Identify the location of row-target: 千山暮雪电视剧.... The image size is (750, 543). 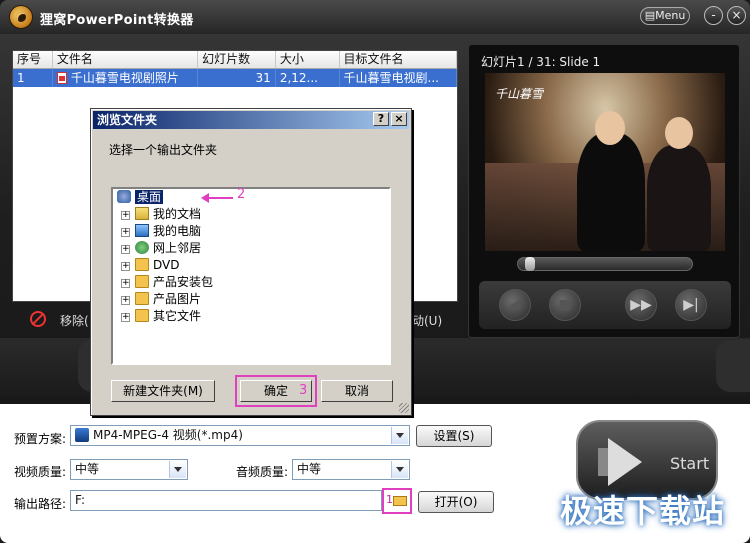
(398, 78).